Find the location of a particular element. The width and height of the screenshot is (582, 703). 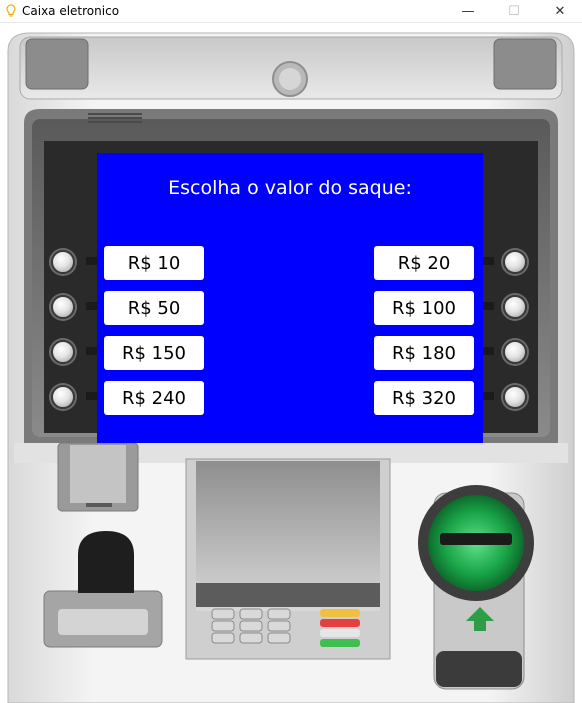

maximize-icon: ☐ is located at coordinates (514, 11).